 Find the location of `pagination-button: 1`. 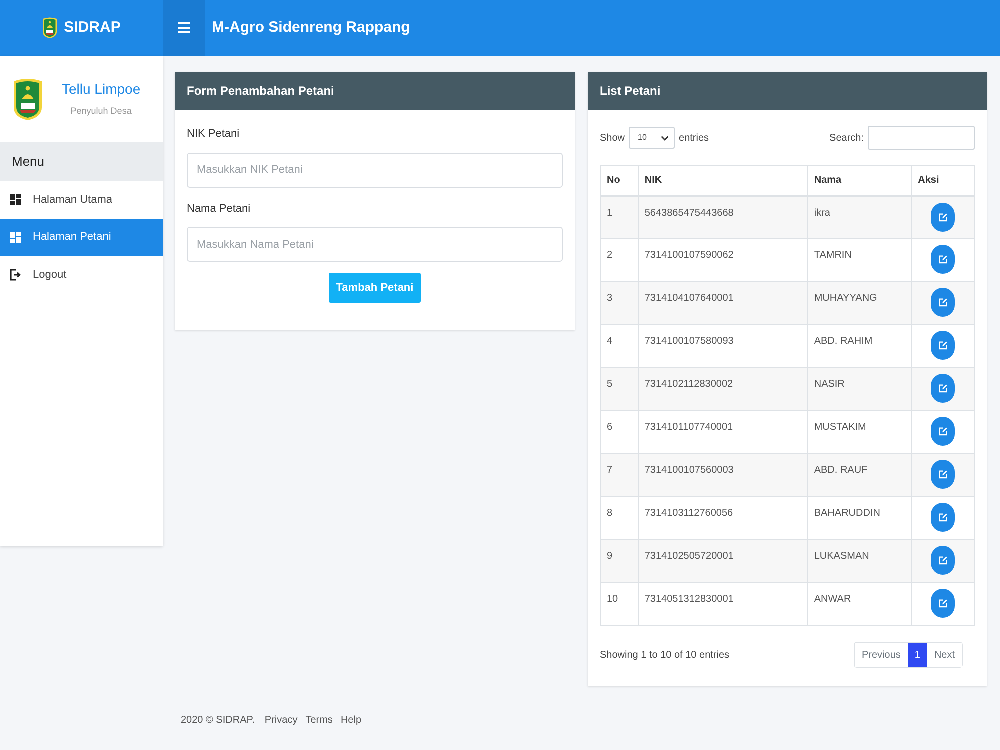

pagination-button: 1 is located at coordinates (918, 655).